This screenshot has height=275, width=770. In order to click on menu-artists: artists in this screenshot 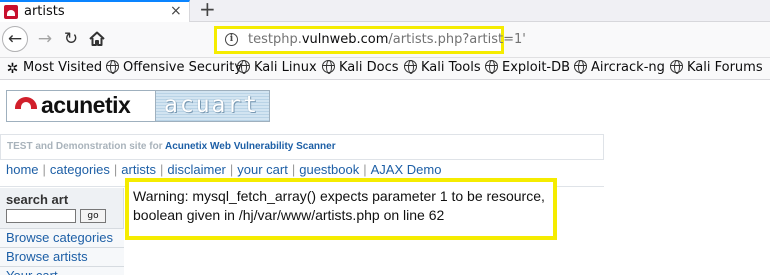, I will do `click(138, 169)`.